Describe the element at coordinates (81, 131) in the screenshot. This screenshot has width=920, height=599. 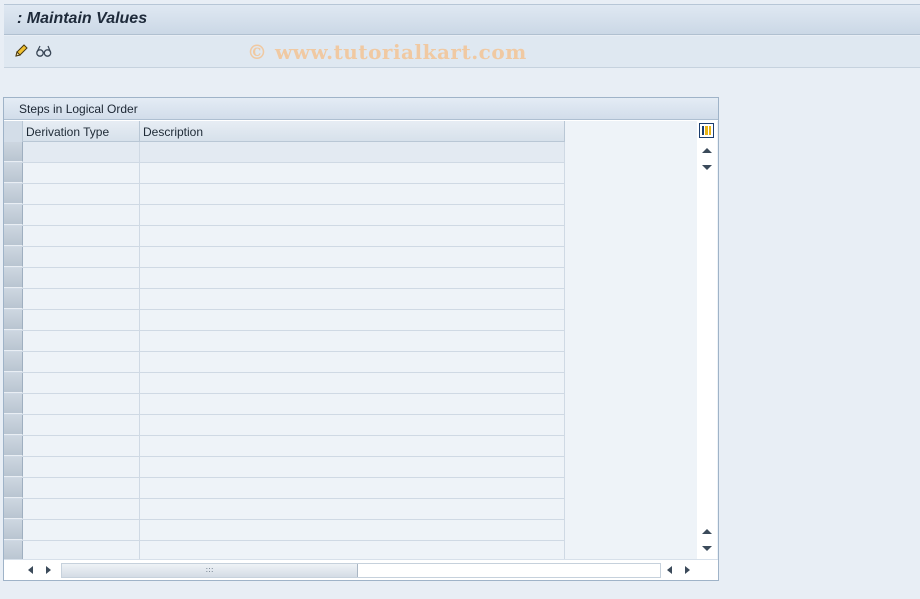
I see `column-header-derivation-type: Derivation Type` at that location.